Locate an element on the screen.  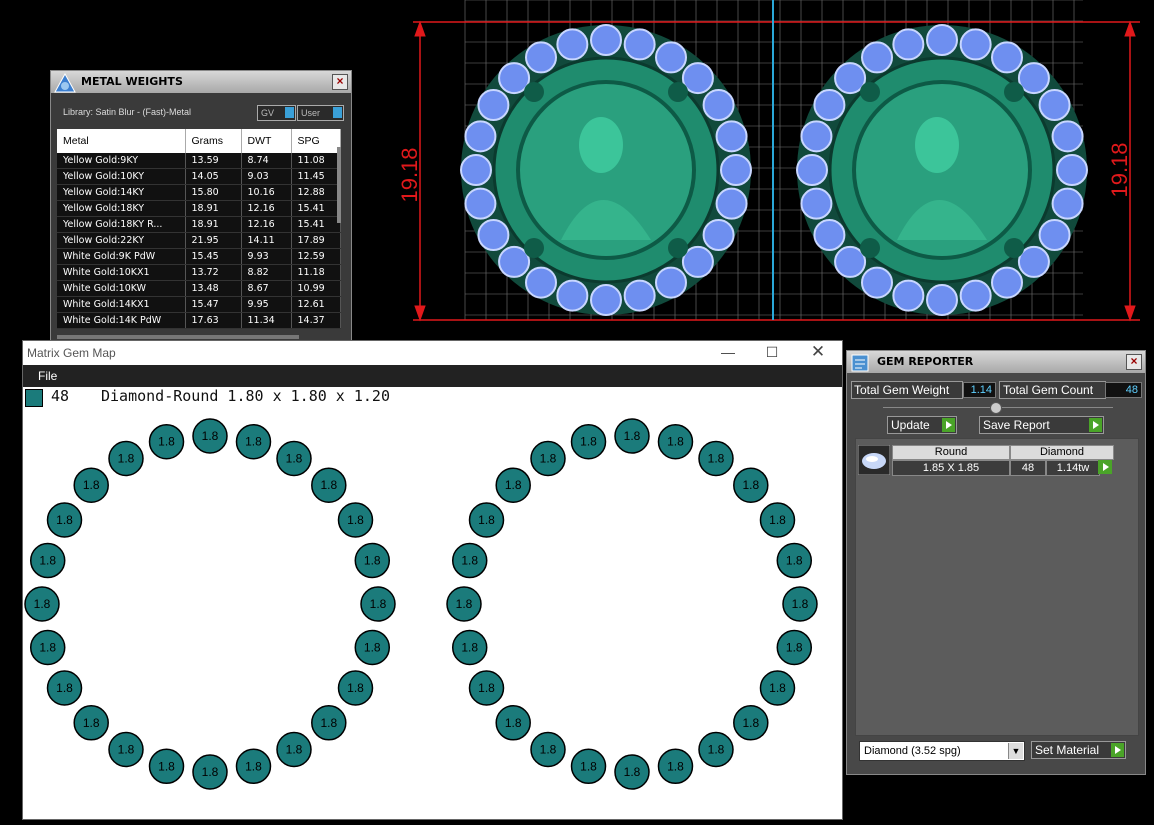
maximize-icon: ☐ is located at coordinates (772, 353).